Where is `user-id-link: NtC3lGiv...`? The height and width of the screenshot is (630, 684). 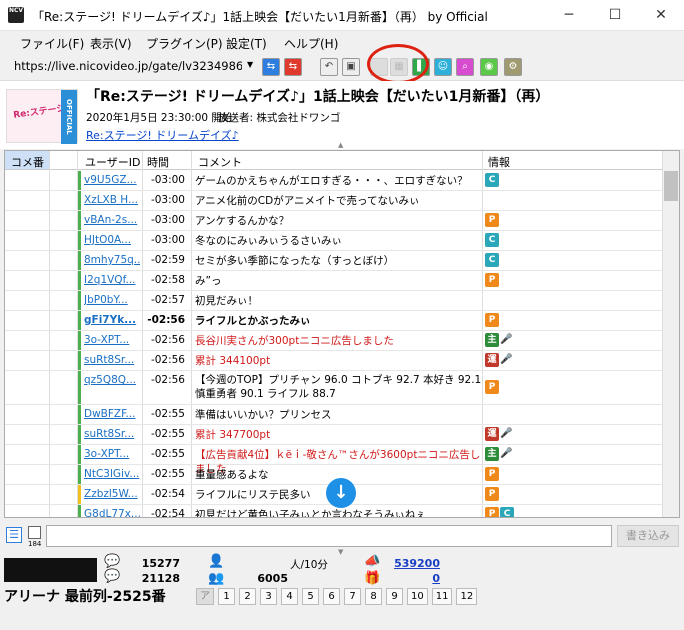 user-id-link: NtC3lGiv... is located at coordinates (112, 474).